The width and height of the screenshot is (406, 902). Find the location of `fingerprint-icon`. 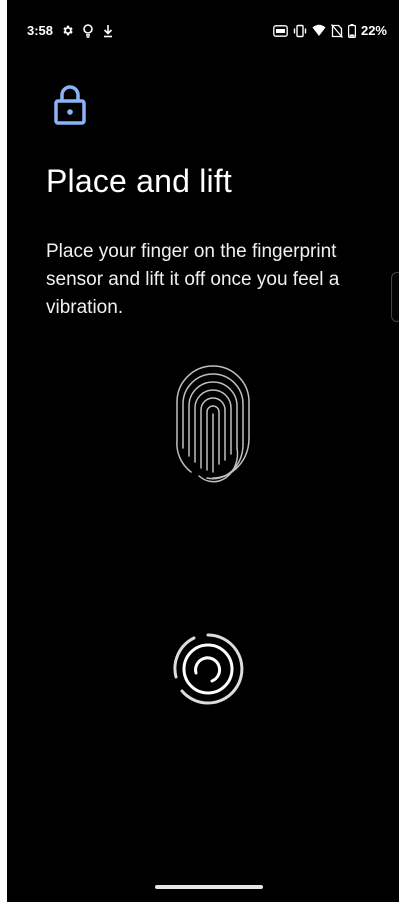

fingerprint-icon is located at coordinates (213, 424).